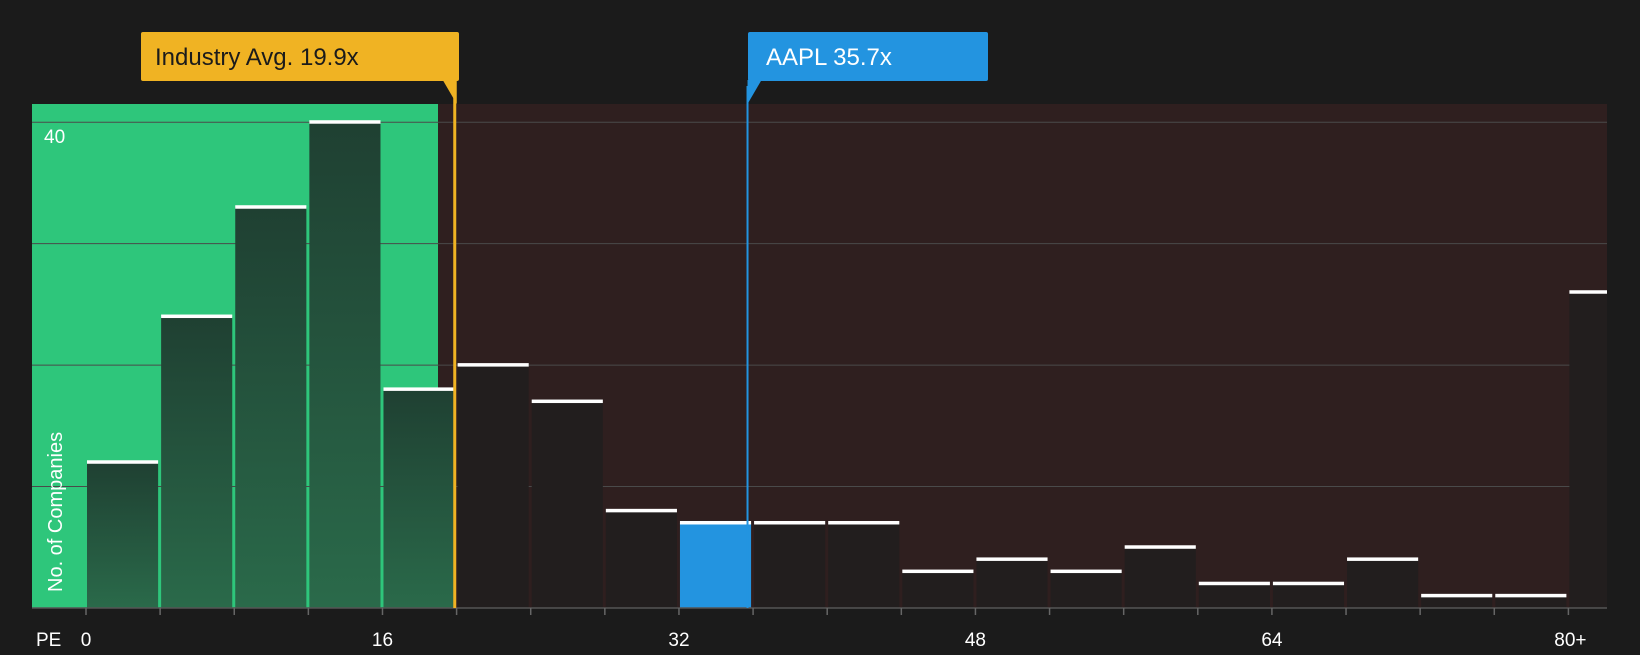  Describe the element at coordinates (257, 57) in the screenshot. I see `industry-avg-label: Industry Avg. 19.9x` at that location.